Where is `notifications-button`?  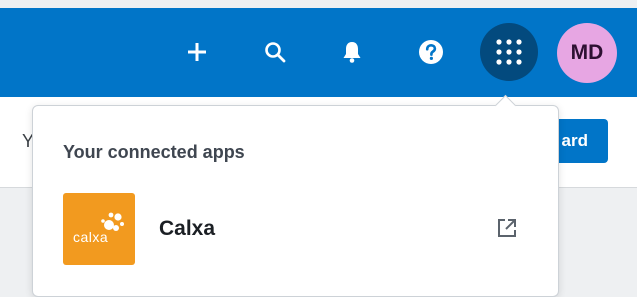 notifications-button is located at coordinates (352, 52).